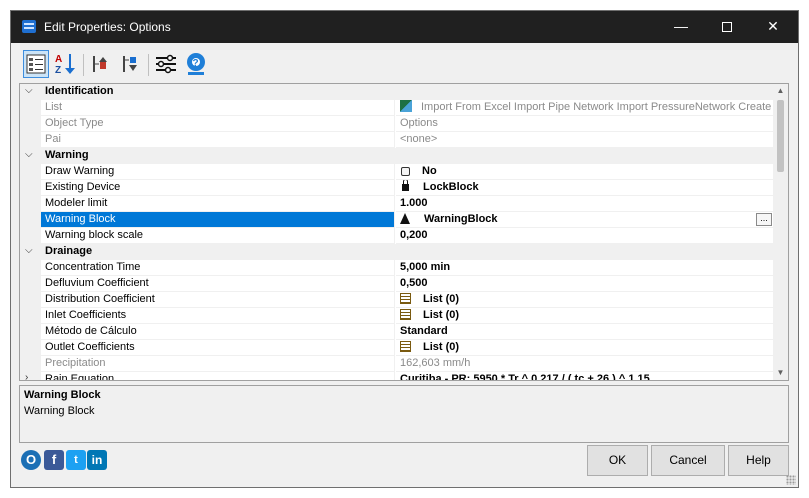  Describe the element at coordinates (585, 188) in the screenshot. I see `property-value: LockBlock` at that location.